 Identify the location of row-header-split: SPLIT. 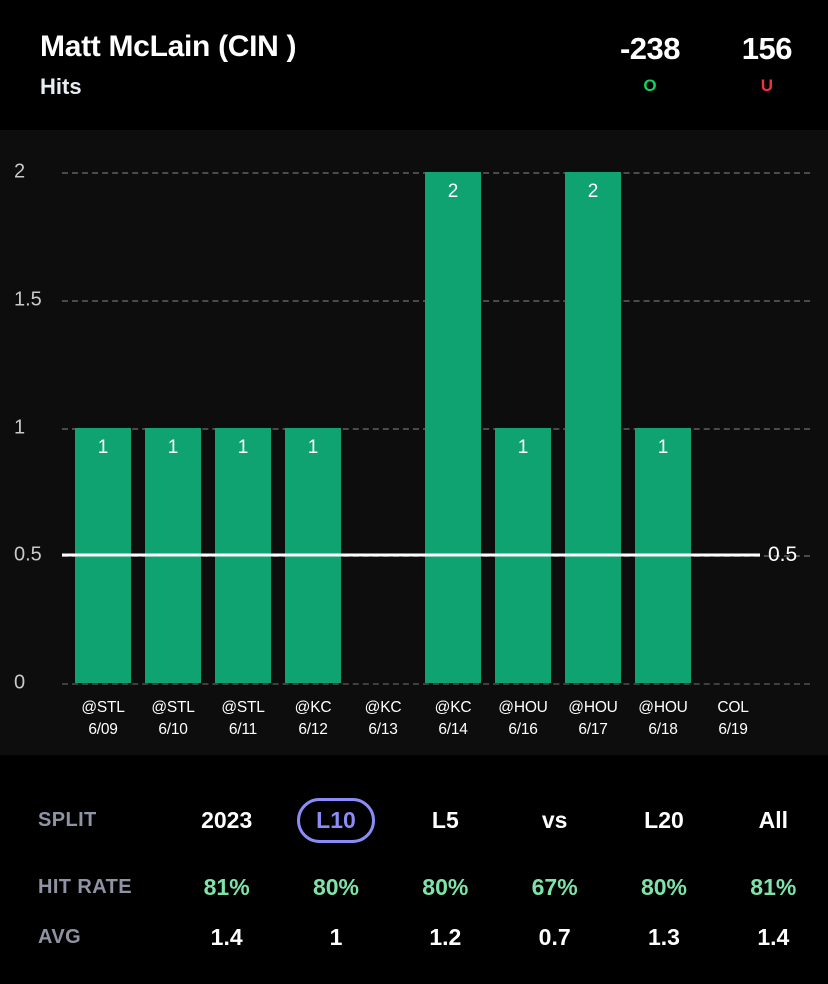
(67, 819).